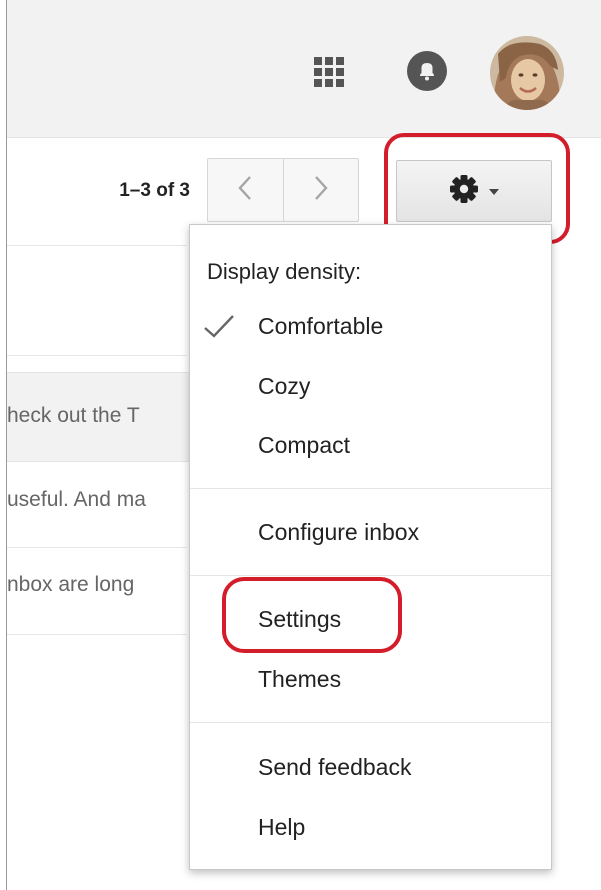 The width and height of the screenshot is (601, 890). Describe the element at coordinates (334, 767) in the screenshot. I see `send-feedback-item: Send feedback` at that location.